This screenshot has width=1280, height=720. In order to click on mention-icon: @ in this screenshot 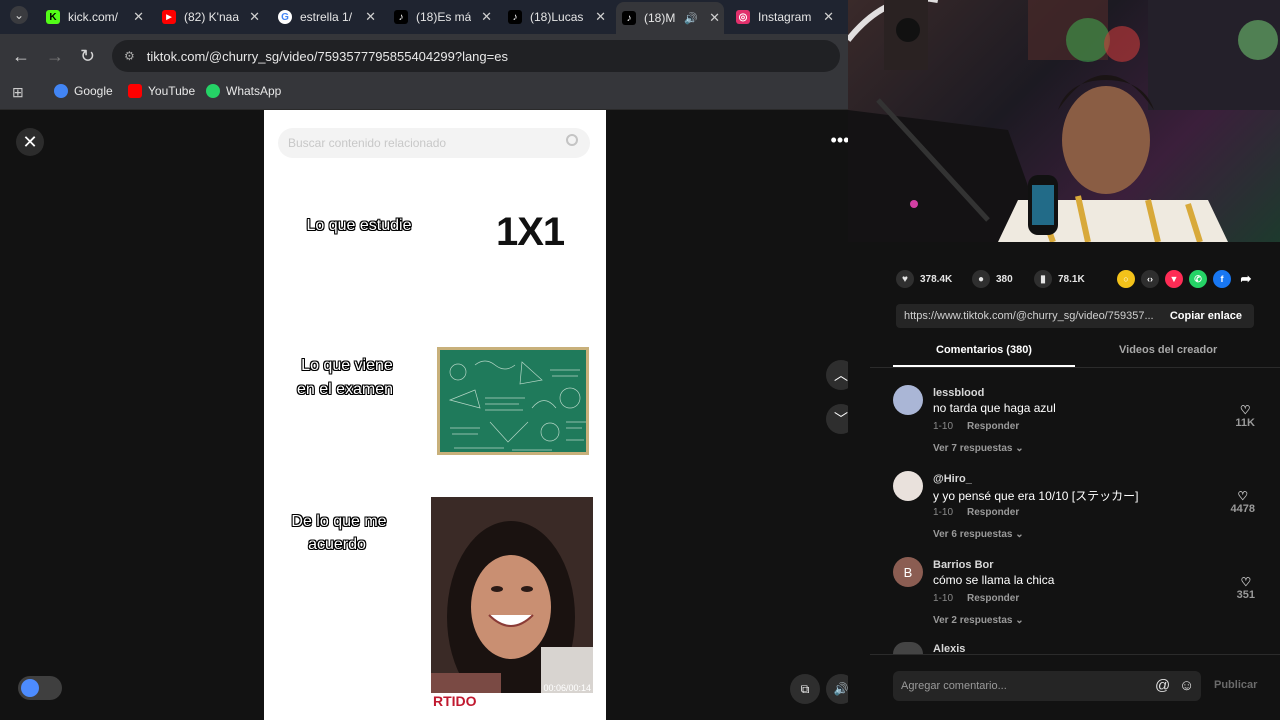, I will do `click(1162, 685)`.